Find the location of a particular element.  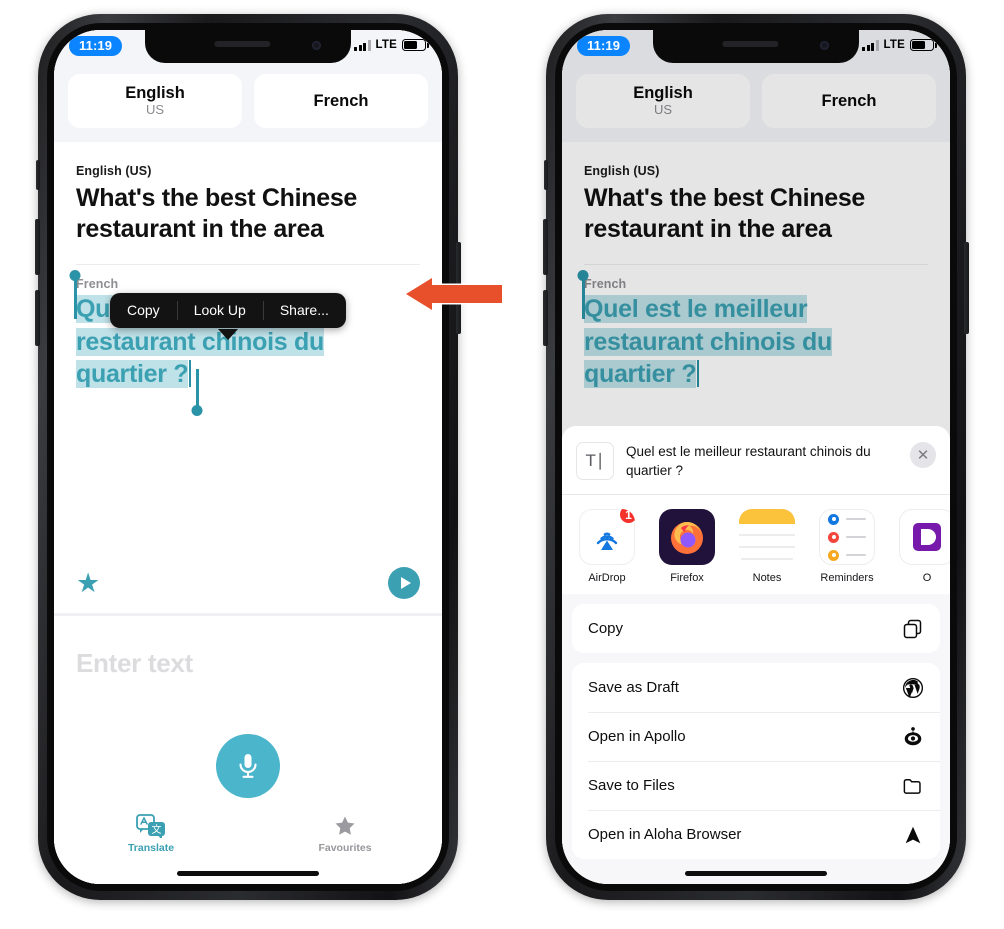

share-app-onedrive: O is located at coordinates (923, 546).